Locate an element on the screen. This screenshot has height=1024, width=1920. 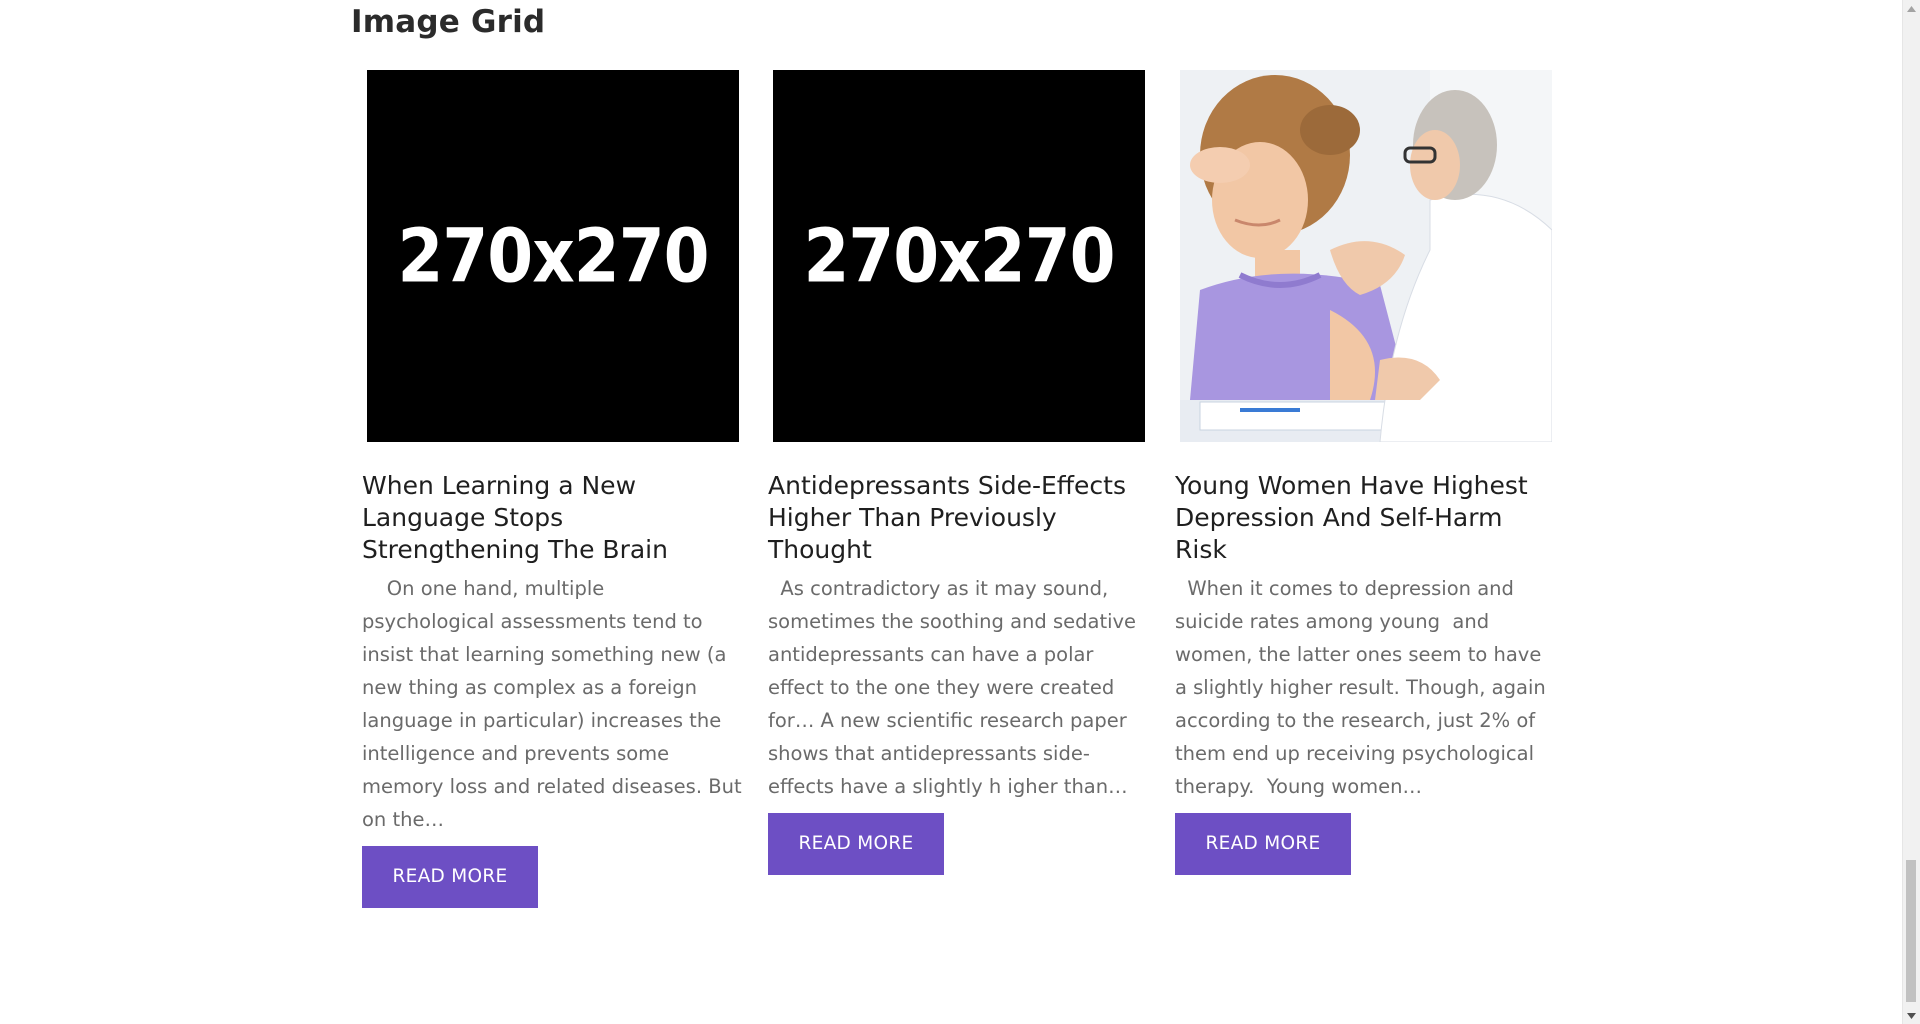
section-title: Image Grid is located at coordinates (448, 22).